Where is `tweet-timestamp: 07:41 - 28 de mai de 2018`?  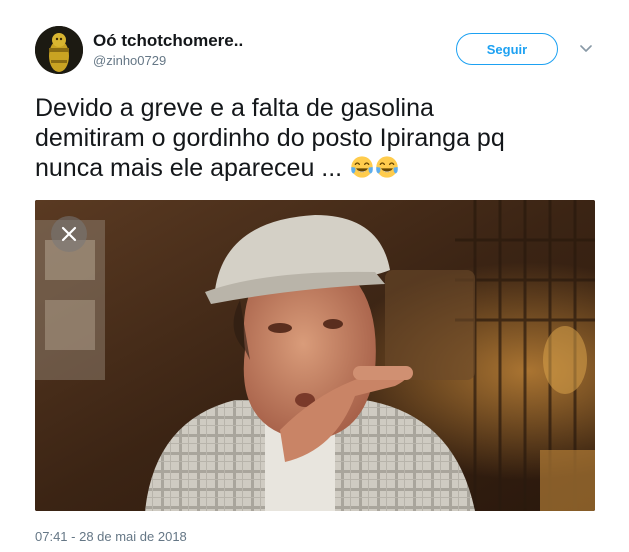 tweet-timestamp: 07:41 - 28 de mai de 2018 is located at coordinates (111, 536).